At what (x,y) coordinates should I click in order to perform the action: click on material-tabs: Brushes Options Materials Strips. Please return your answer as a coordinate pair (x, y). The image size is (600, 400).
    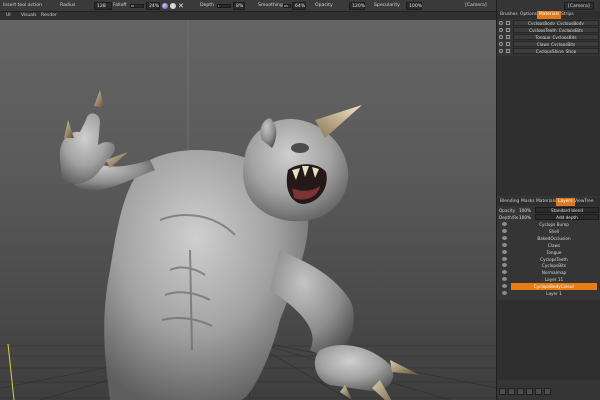
    Looking at the image, I should click on (548, 15).